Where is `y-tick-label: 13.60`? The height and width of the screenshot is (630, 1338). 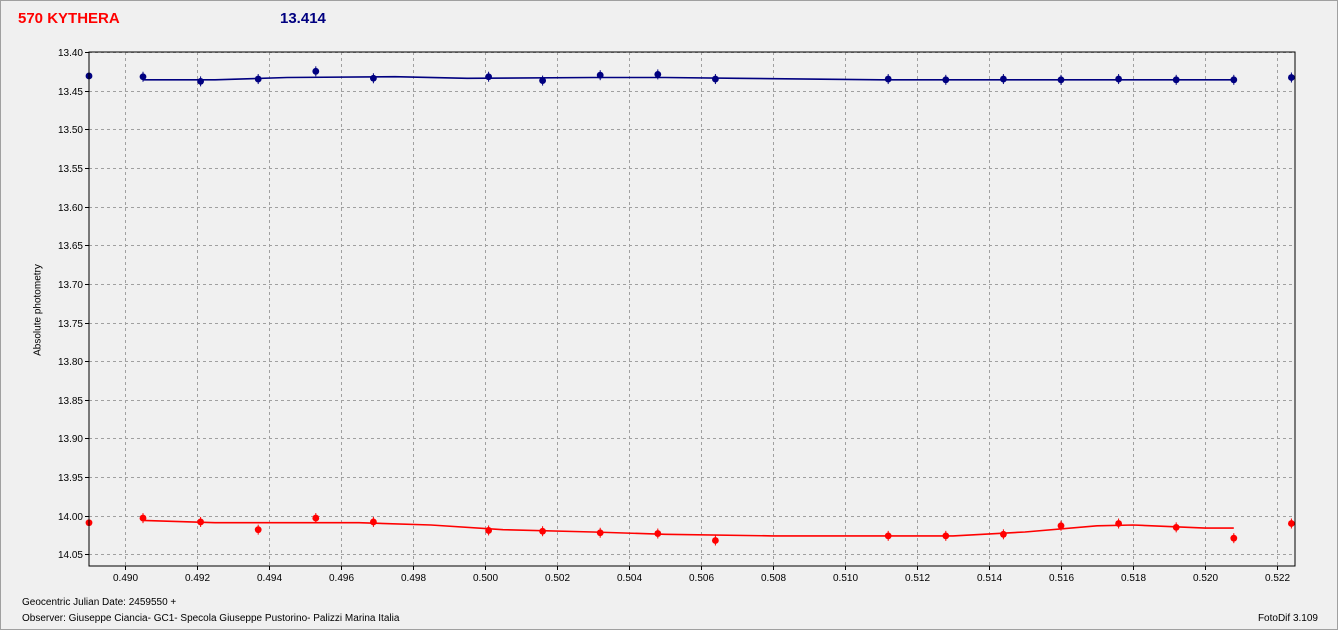
y-tick-label: 13.60 is located at coordinates (70, 208).